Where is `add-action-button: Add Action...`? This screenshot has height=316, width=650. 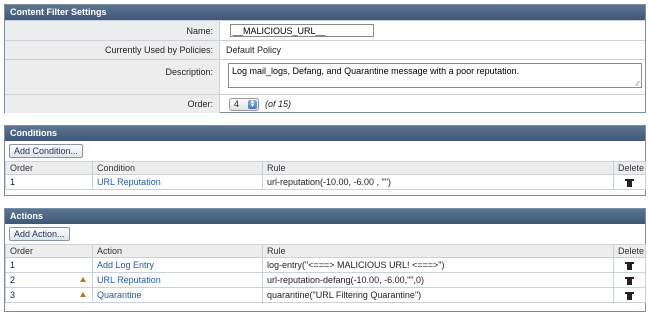 add-action-button: Add Action... is located at coordinates (39, 234).